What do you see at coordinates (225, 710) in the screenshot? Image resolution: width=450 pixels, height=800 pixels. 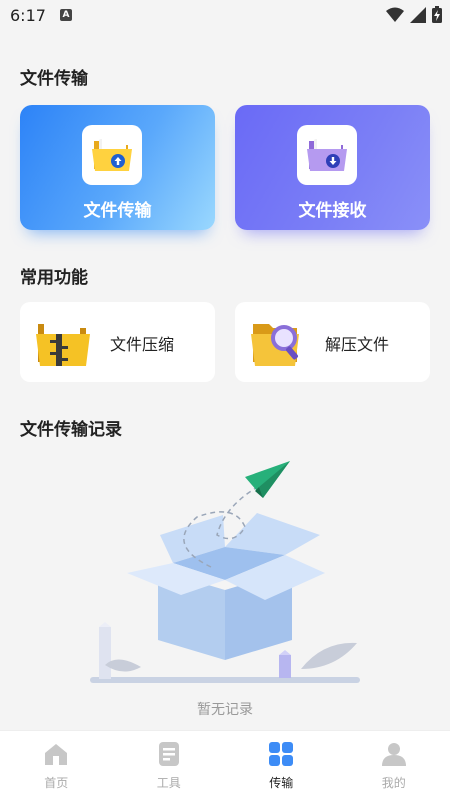 I see `empty-state-text: 暂无记录` at bounding box center [225, 710].